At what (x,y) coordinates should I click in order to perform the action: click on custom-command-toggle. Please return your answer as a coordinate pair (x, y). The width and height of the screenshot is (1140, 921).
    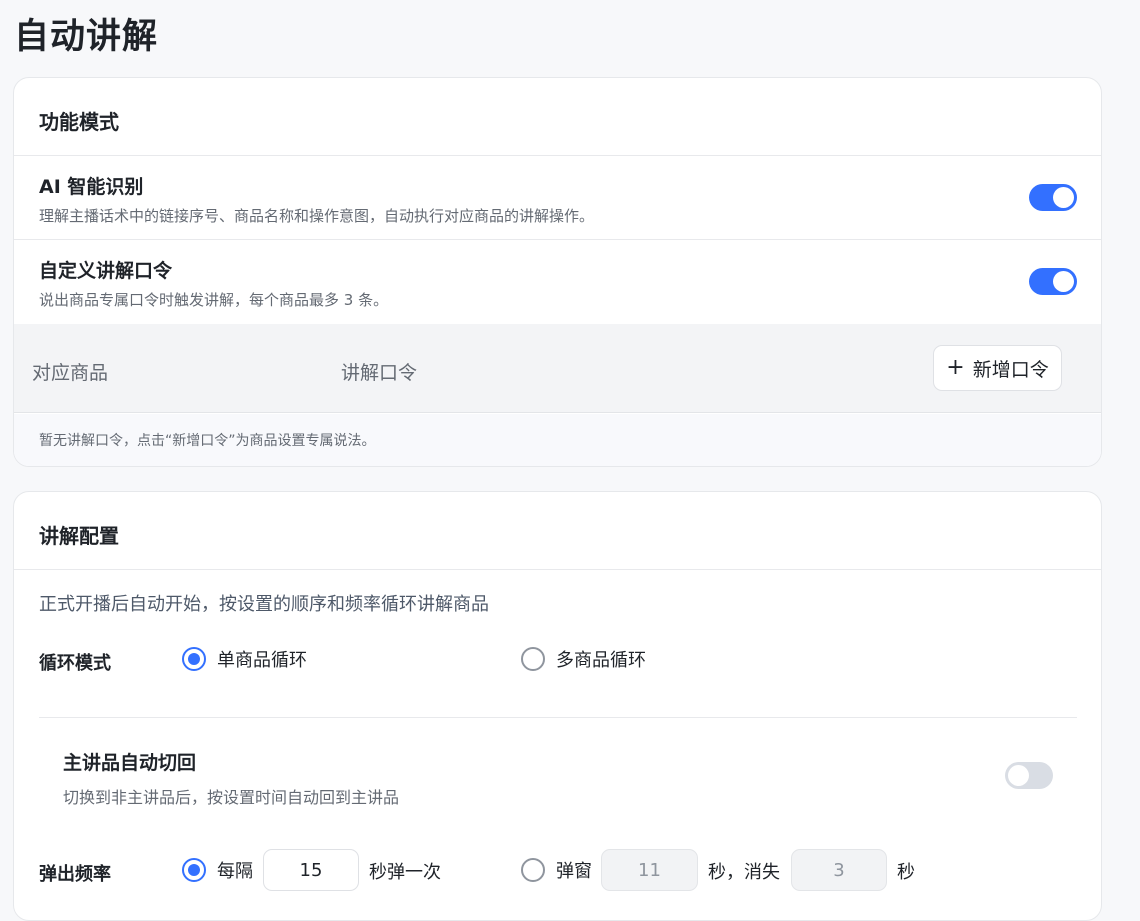
    Looking at the image, I should click on (1053, 281).